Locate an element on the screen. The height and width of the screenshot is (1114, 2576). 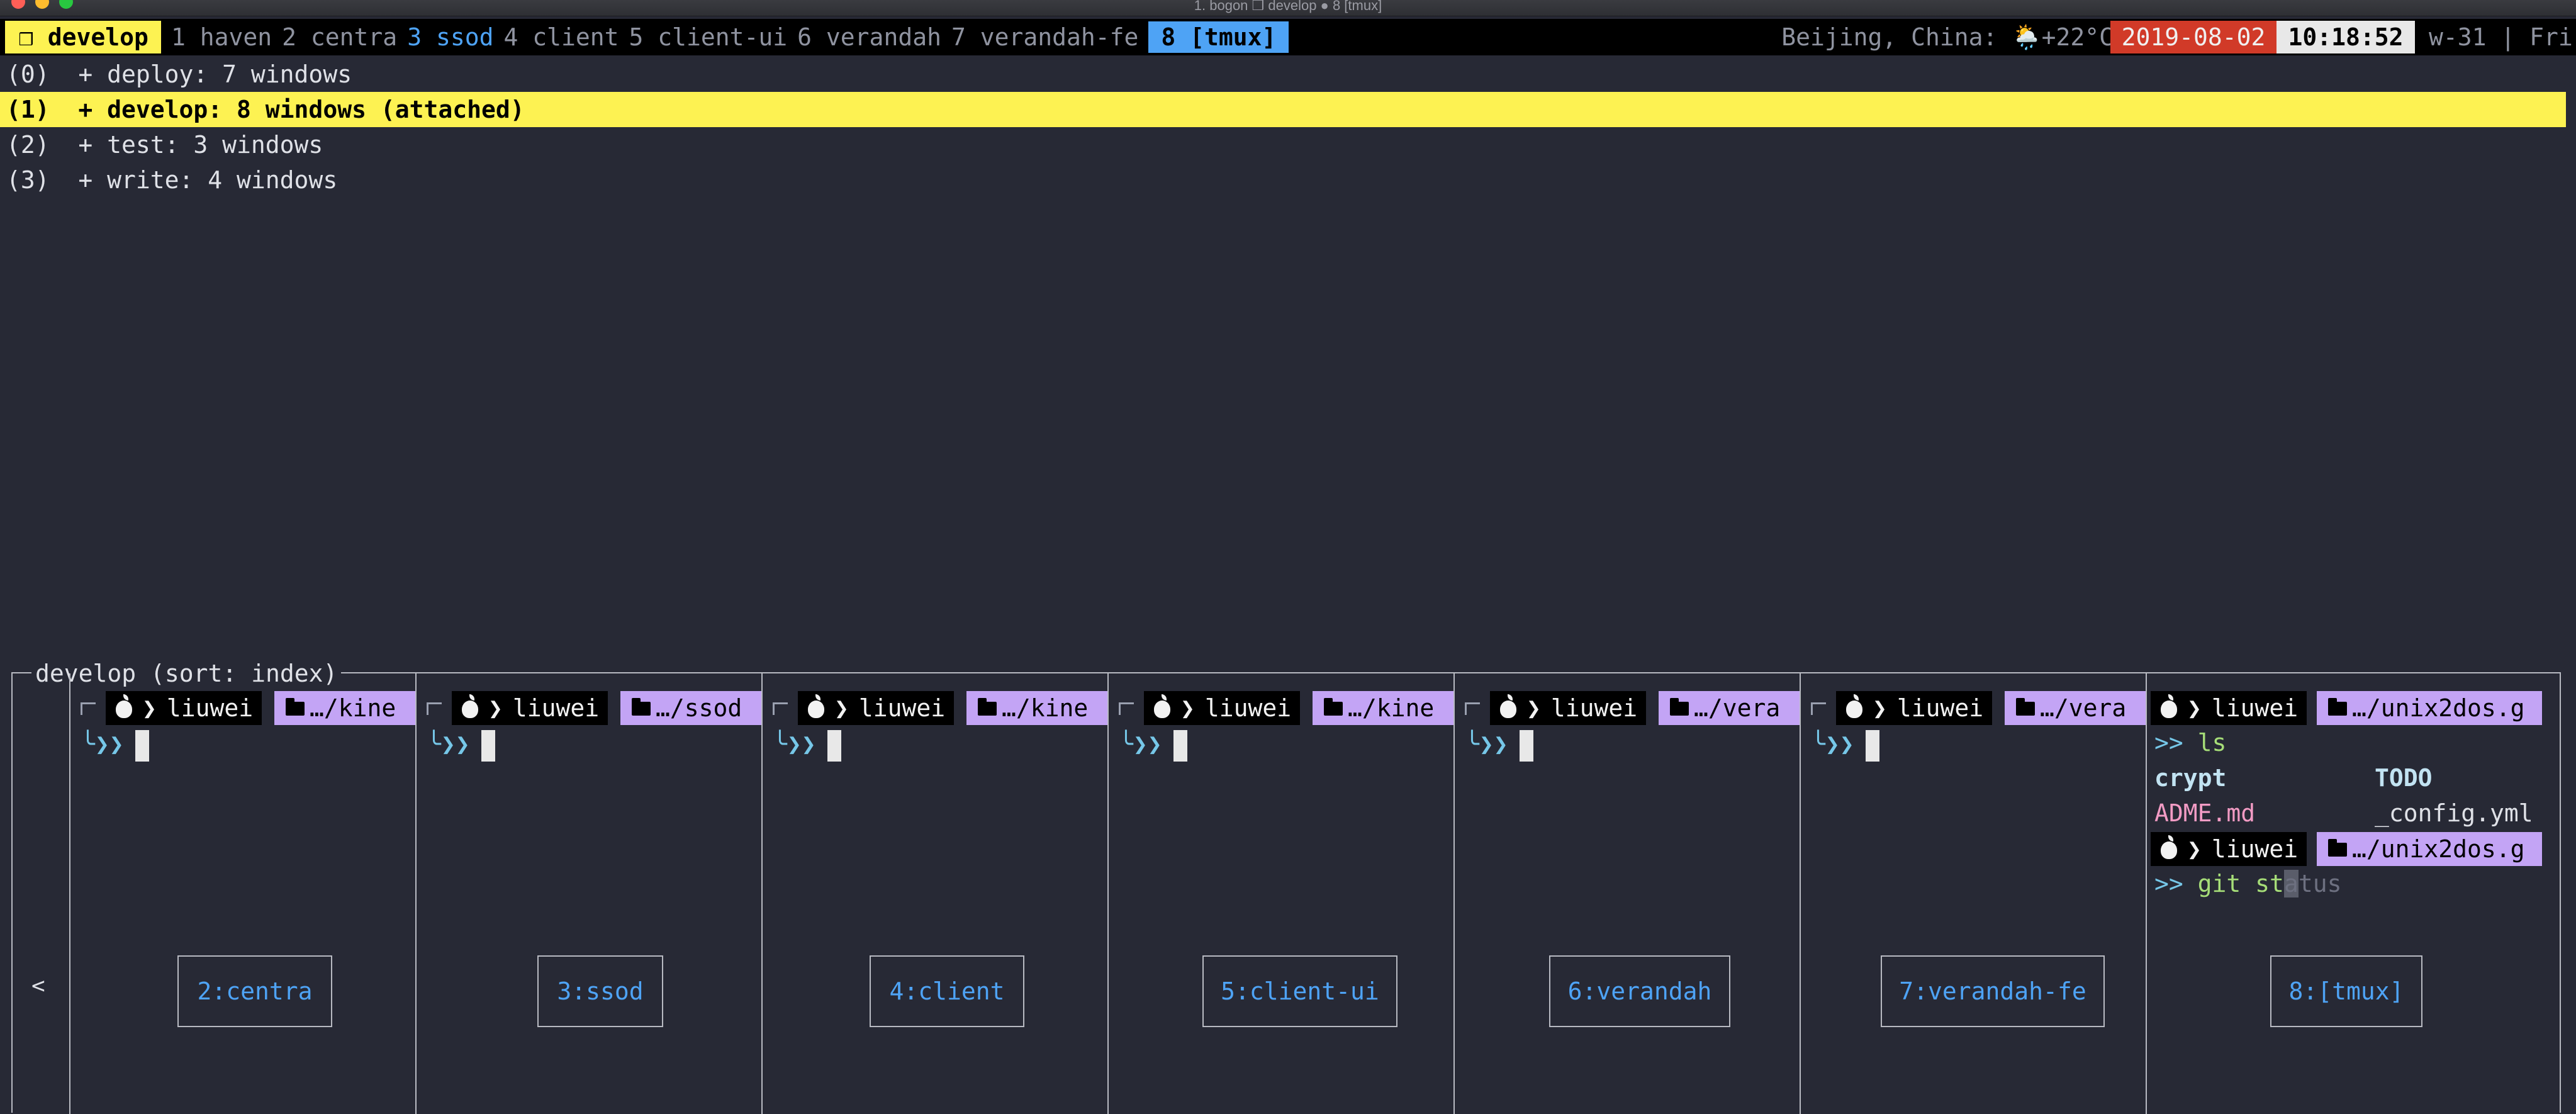
window-label-box: 4:client is located at coordinates (947, 991).